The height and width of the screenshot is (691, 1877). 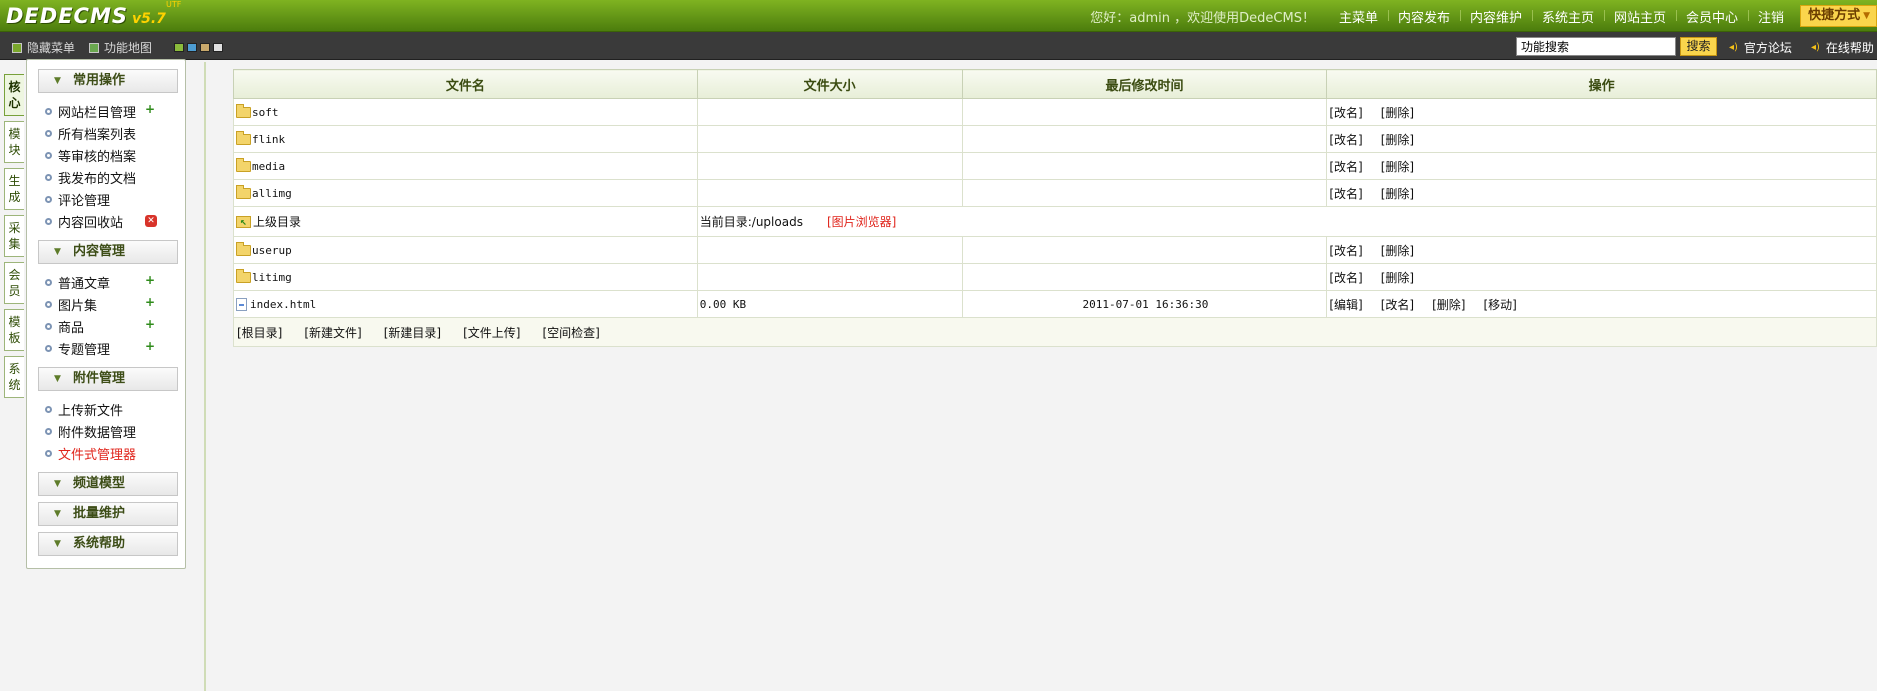 What do you see at coordinates (14, 283) in the screenshot?
I see `vtab-members: 会员` at bounding box center [14, 283].